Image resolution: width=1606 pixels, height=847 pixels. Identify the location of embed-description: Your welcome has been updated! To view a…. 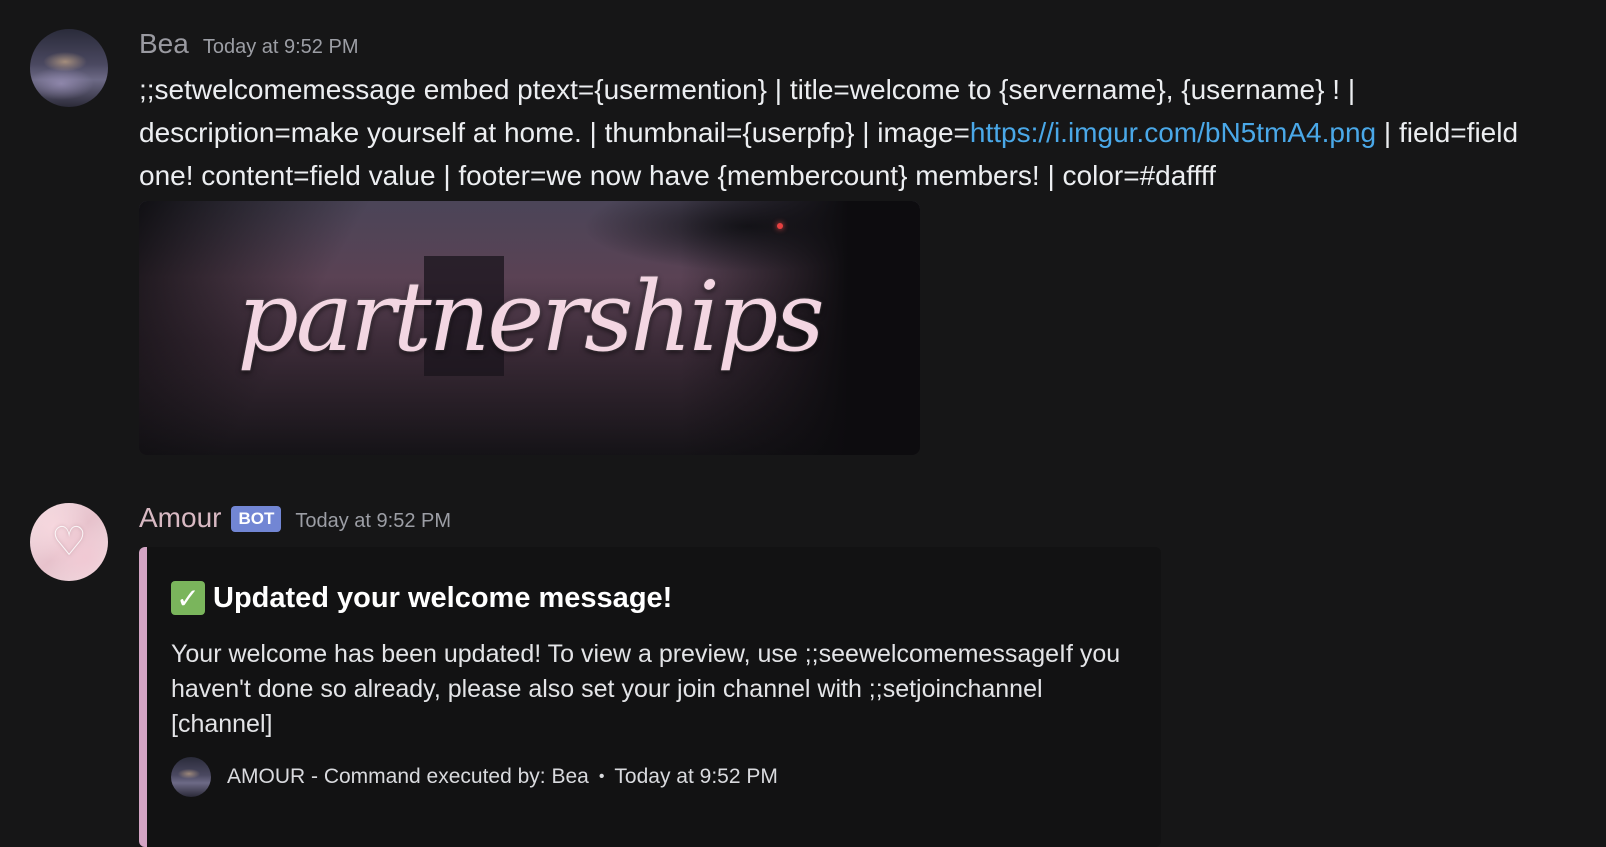
(646, 689).